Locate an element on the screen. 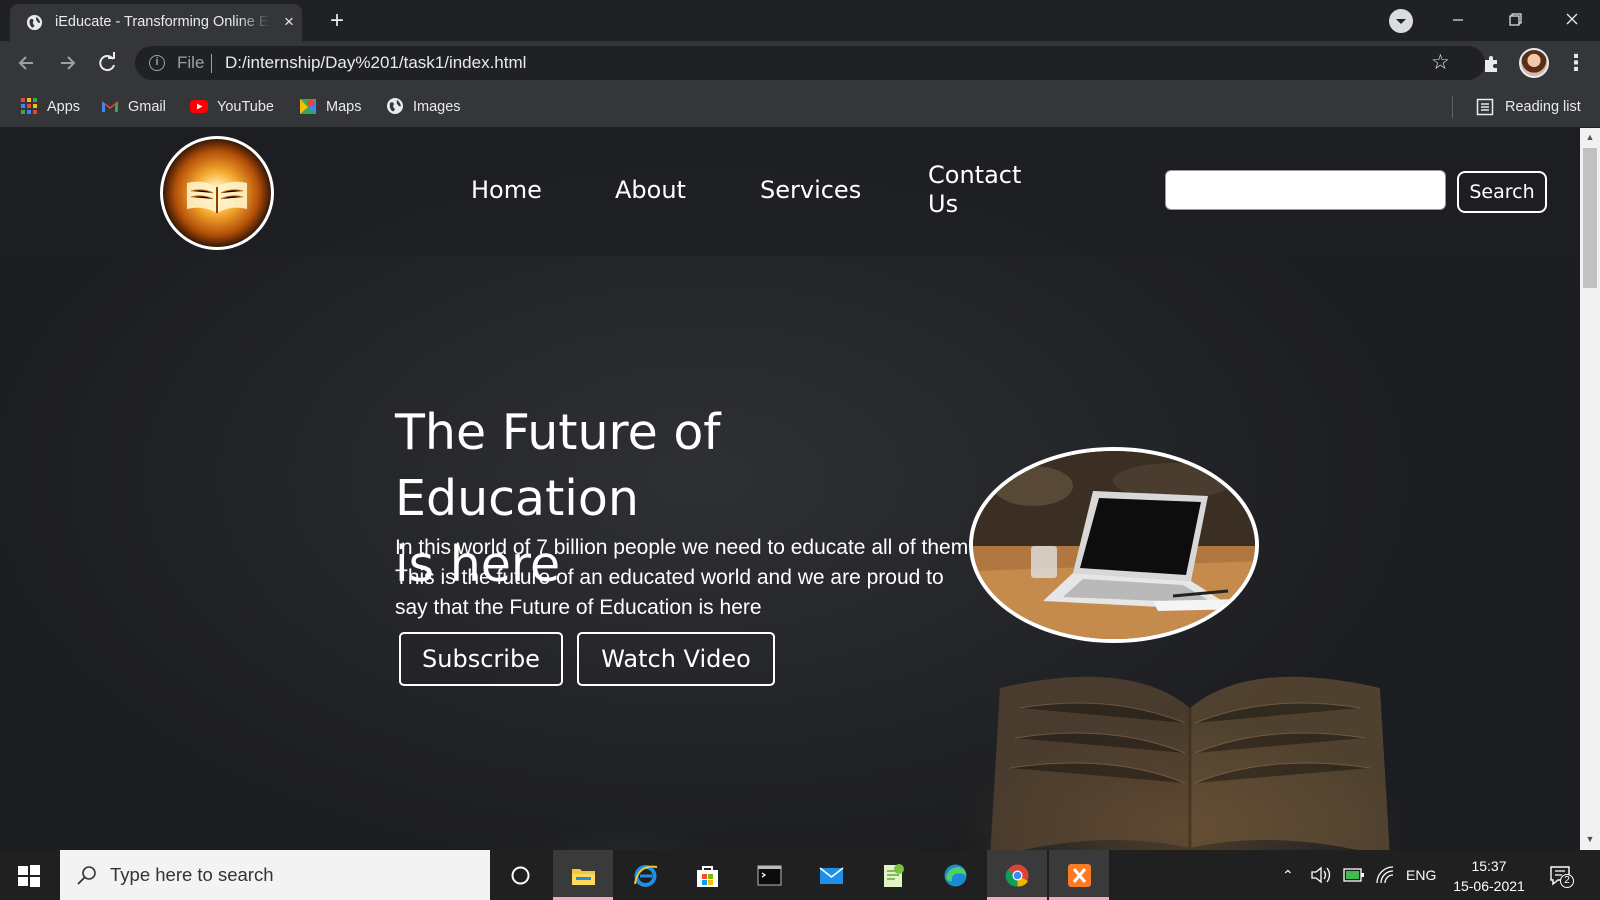  edge-icon is located at coordinates (955, 875).